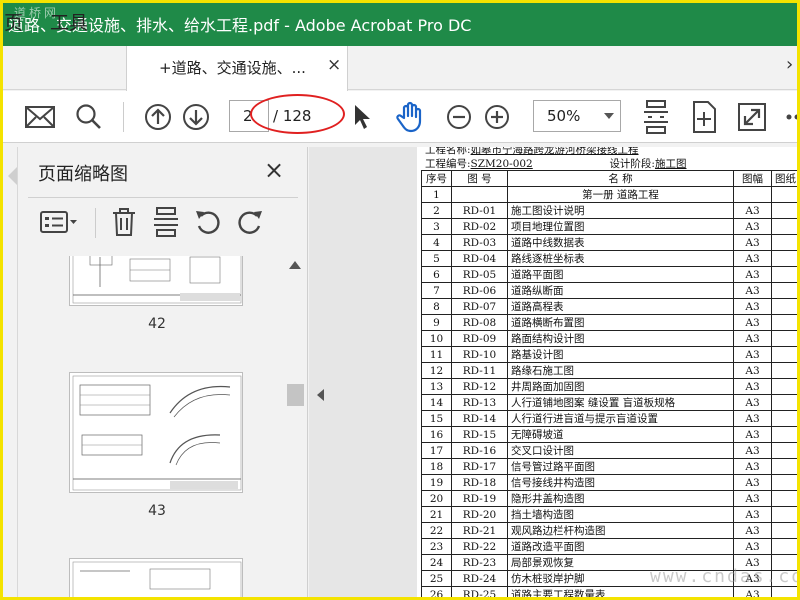  I want to click on fullscreen-icon, so click(752, 117).